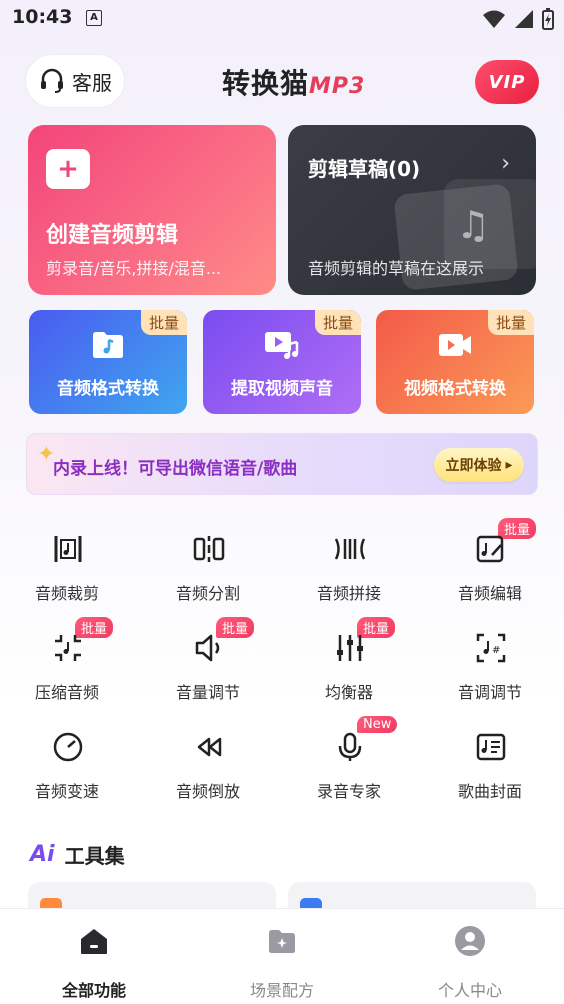  I want to click on status-icons, so click(518, 19).